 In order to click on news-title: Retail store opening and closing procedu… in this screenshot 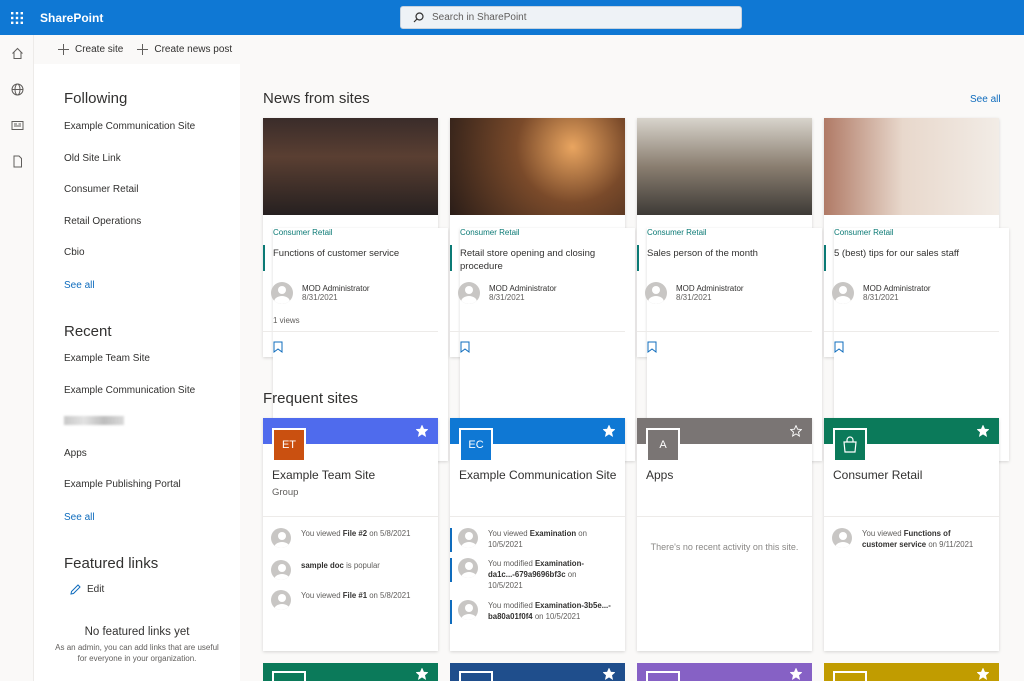, I will do `click(540, 260)`.